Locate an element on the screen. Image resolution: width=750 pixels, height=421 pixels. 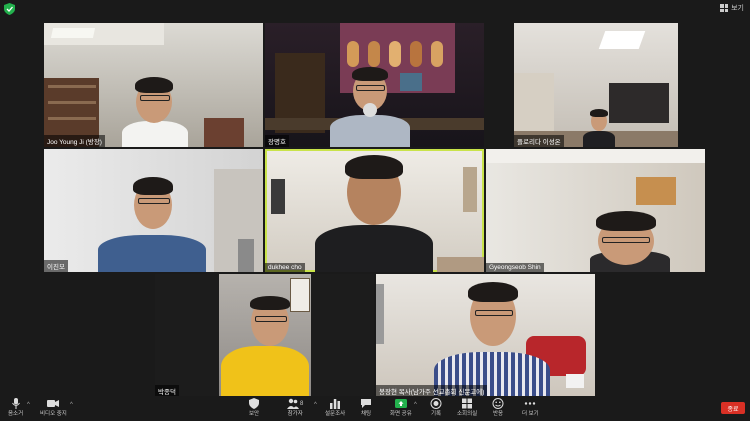
smile-icon is located at coordinates (498, 403).